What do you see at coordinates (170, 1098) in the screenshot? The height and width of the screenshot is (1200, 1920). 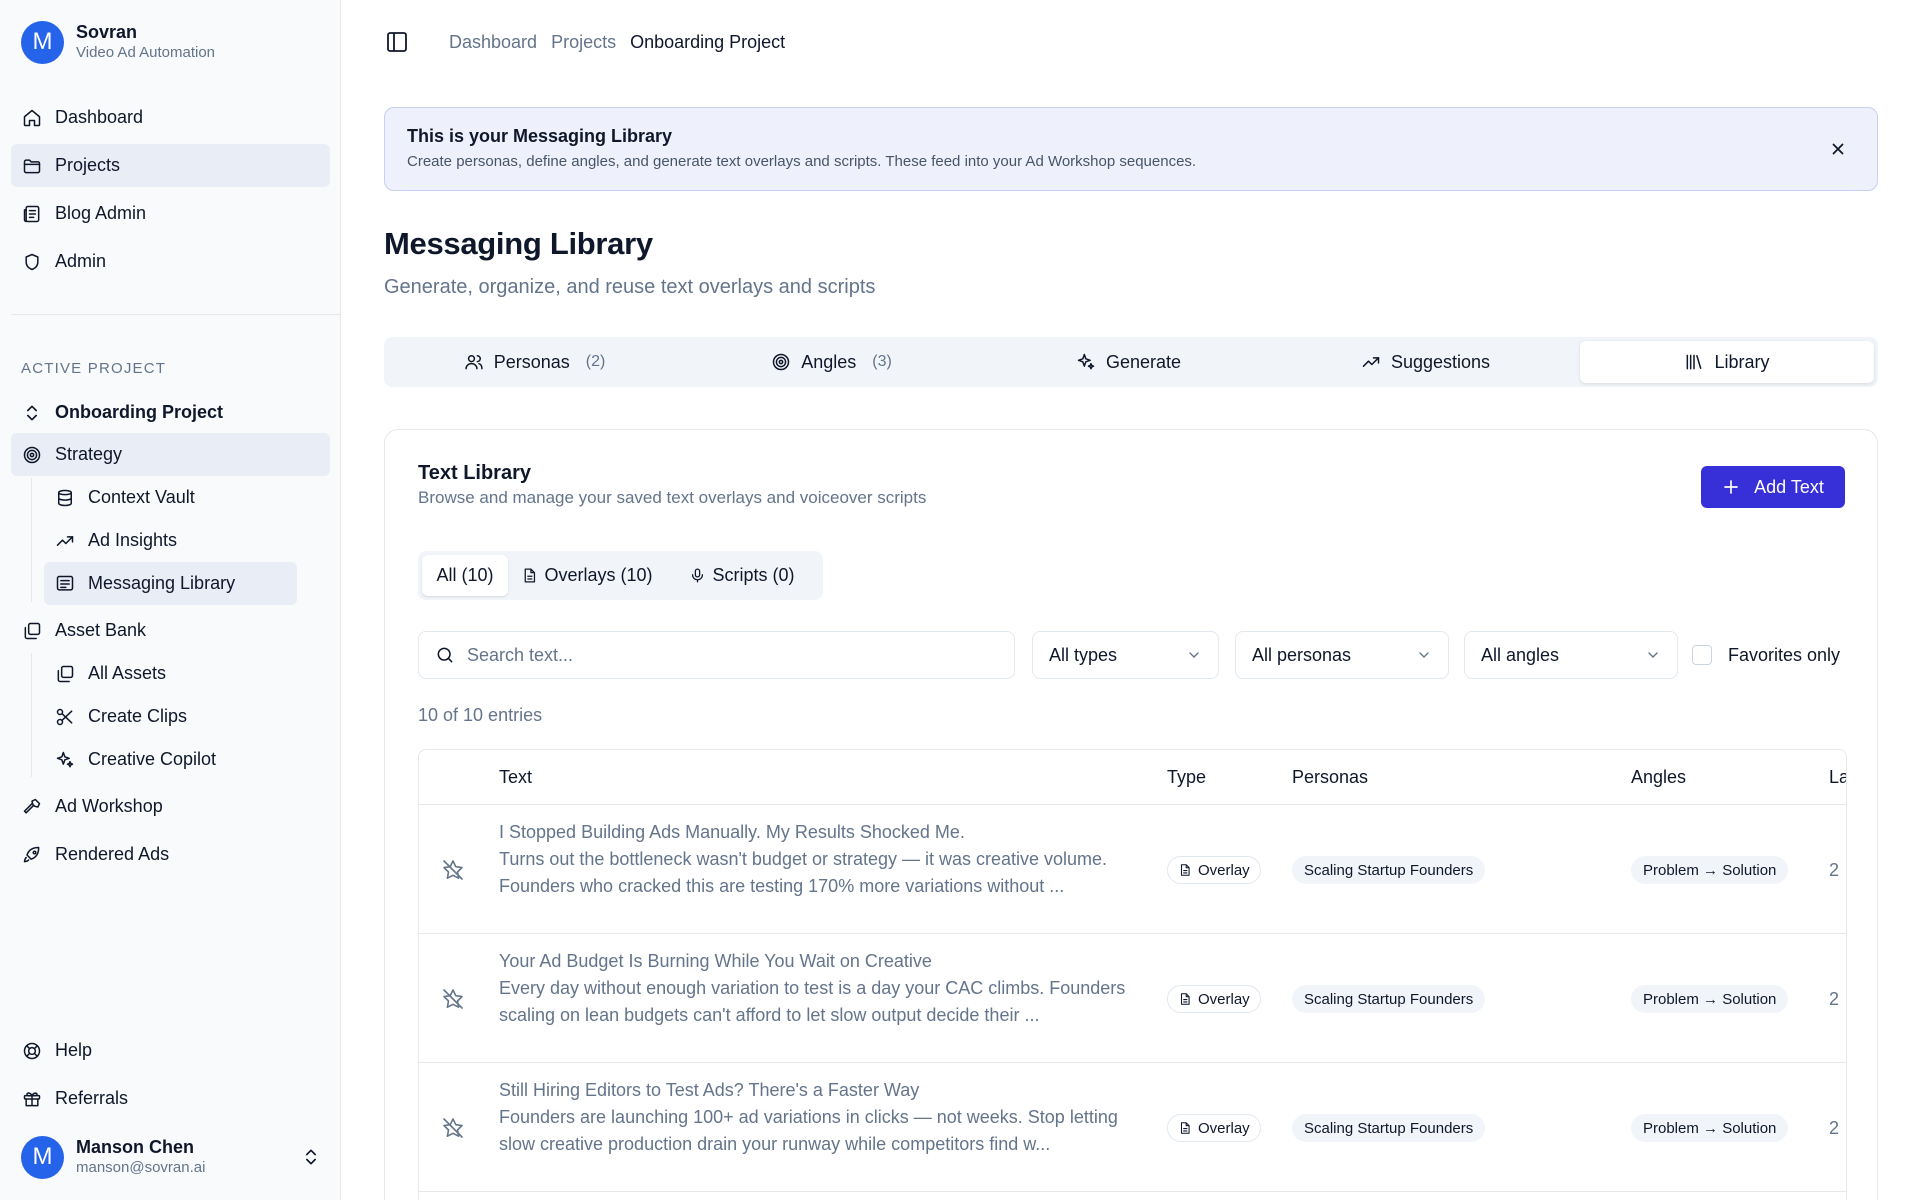 I see `sidebar-item-referrals: Referrals` at bounding box center [170, 1098].